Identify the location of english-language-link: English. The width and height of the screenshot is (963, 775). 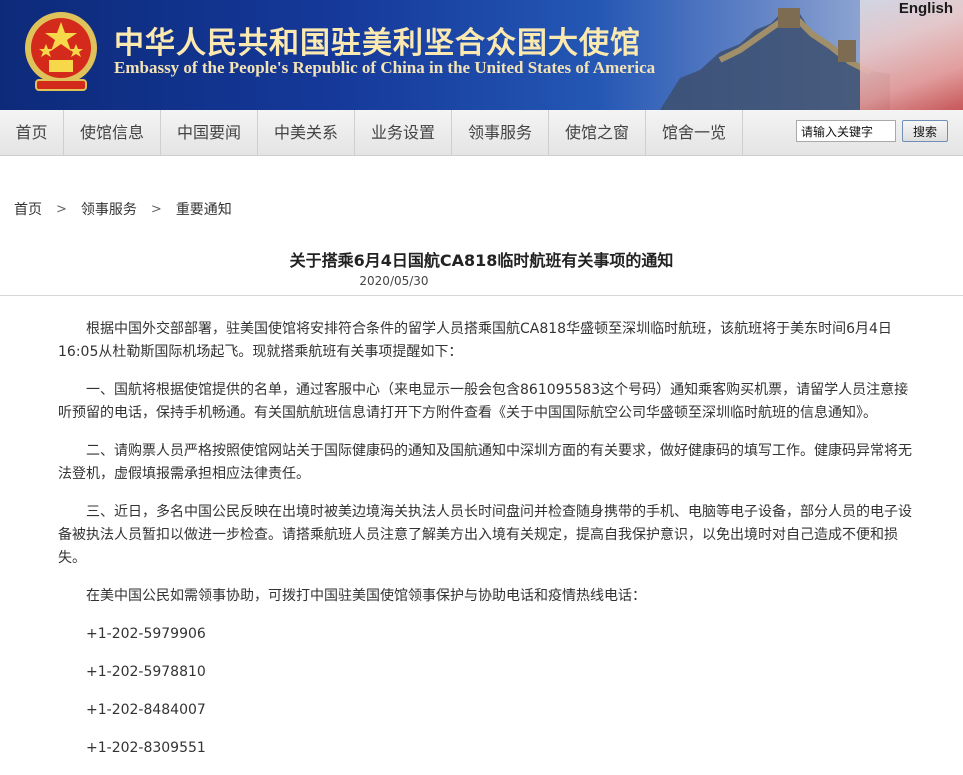
(926, 8).